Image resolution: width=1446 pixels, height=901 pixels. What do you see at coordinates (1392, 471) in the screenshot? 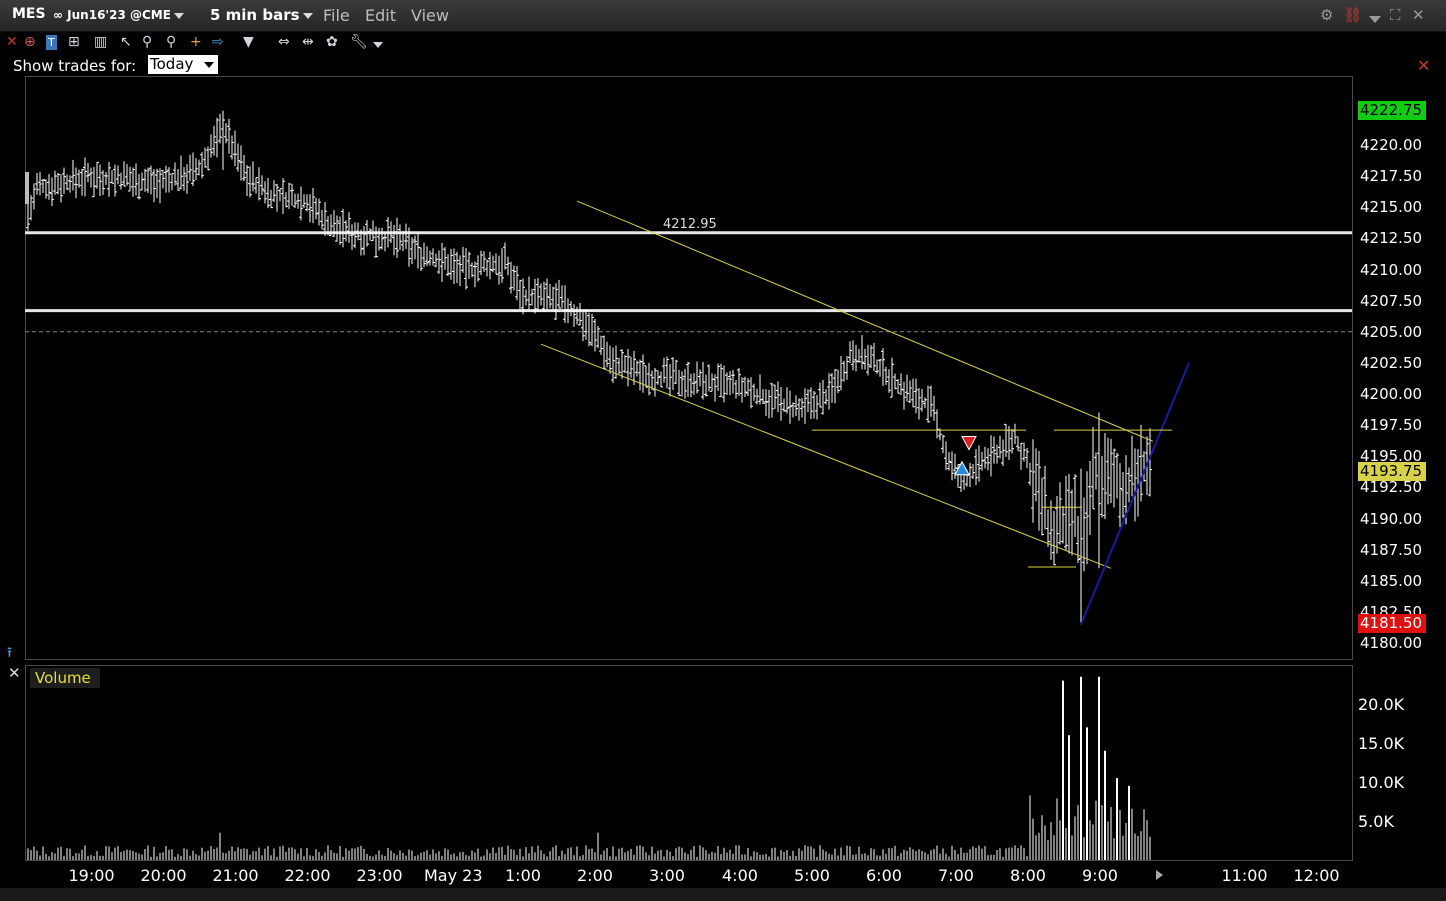
I see `last-price-flag: 4193.75` at bounding box center [1392, 471].